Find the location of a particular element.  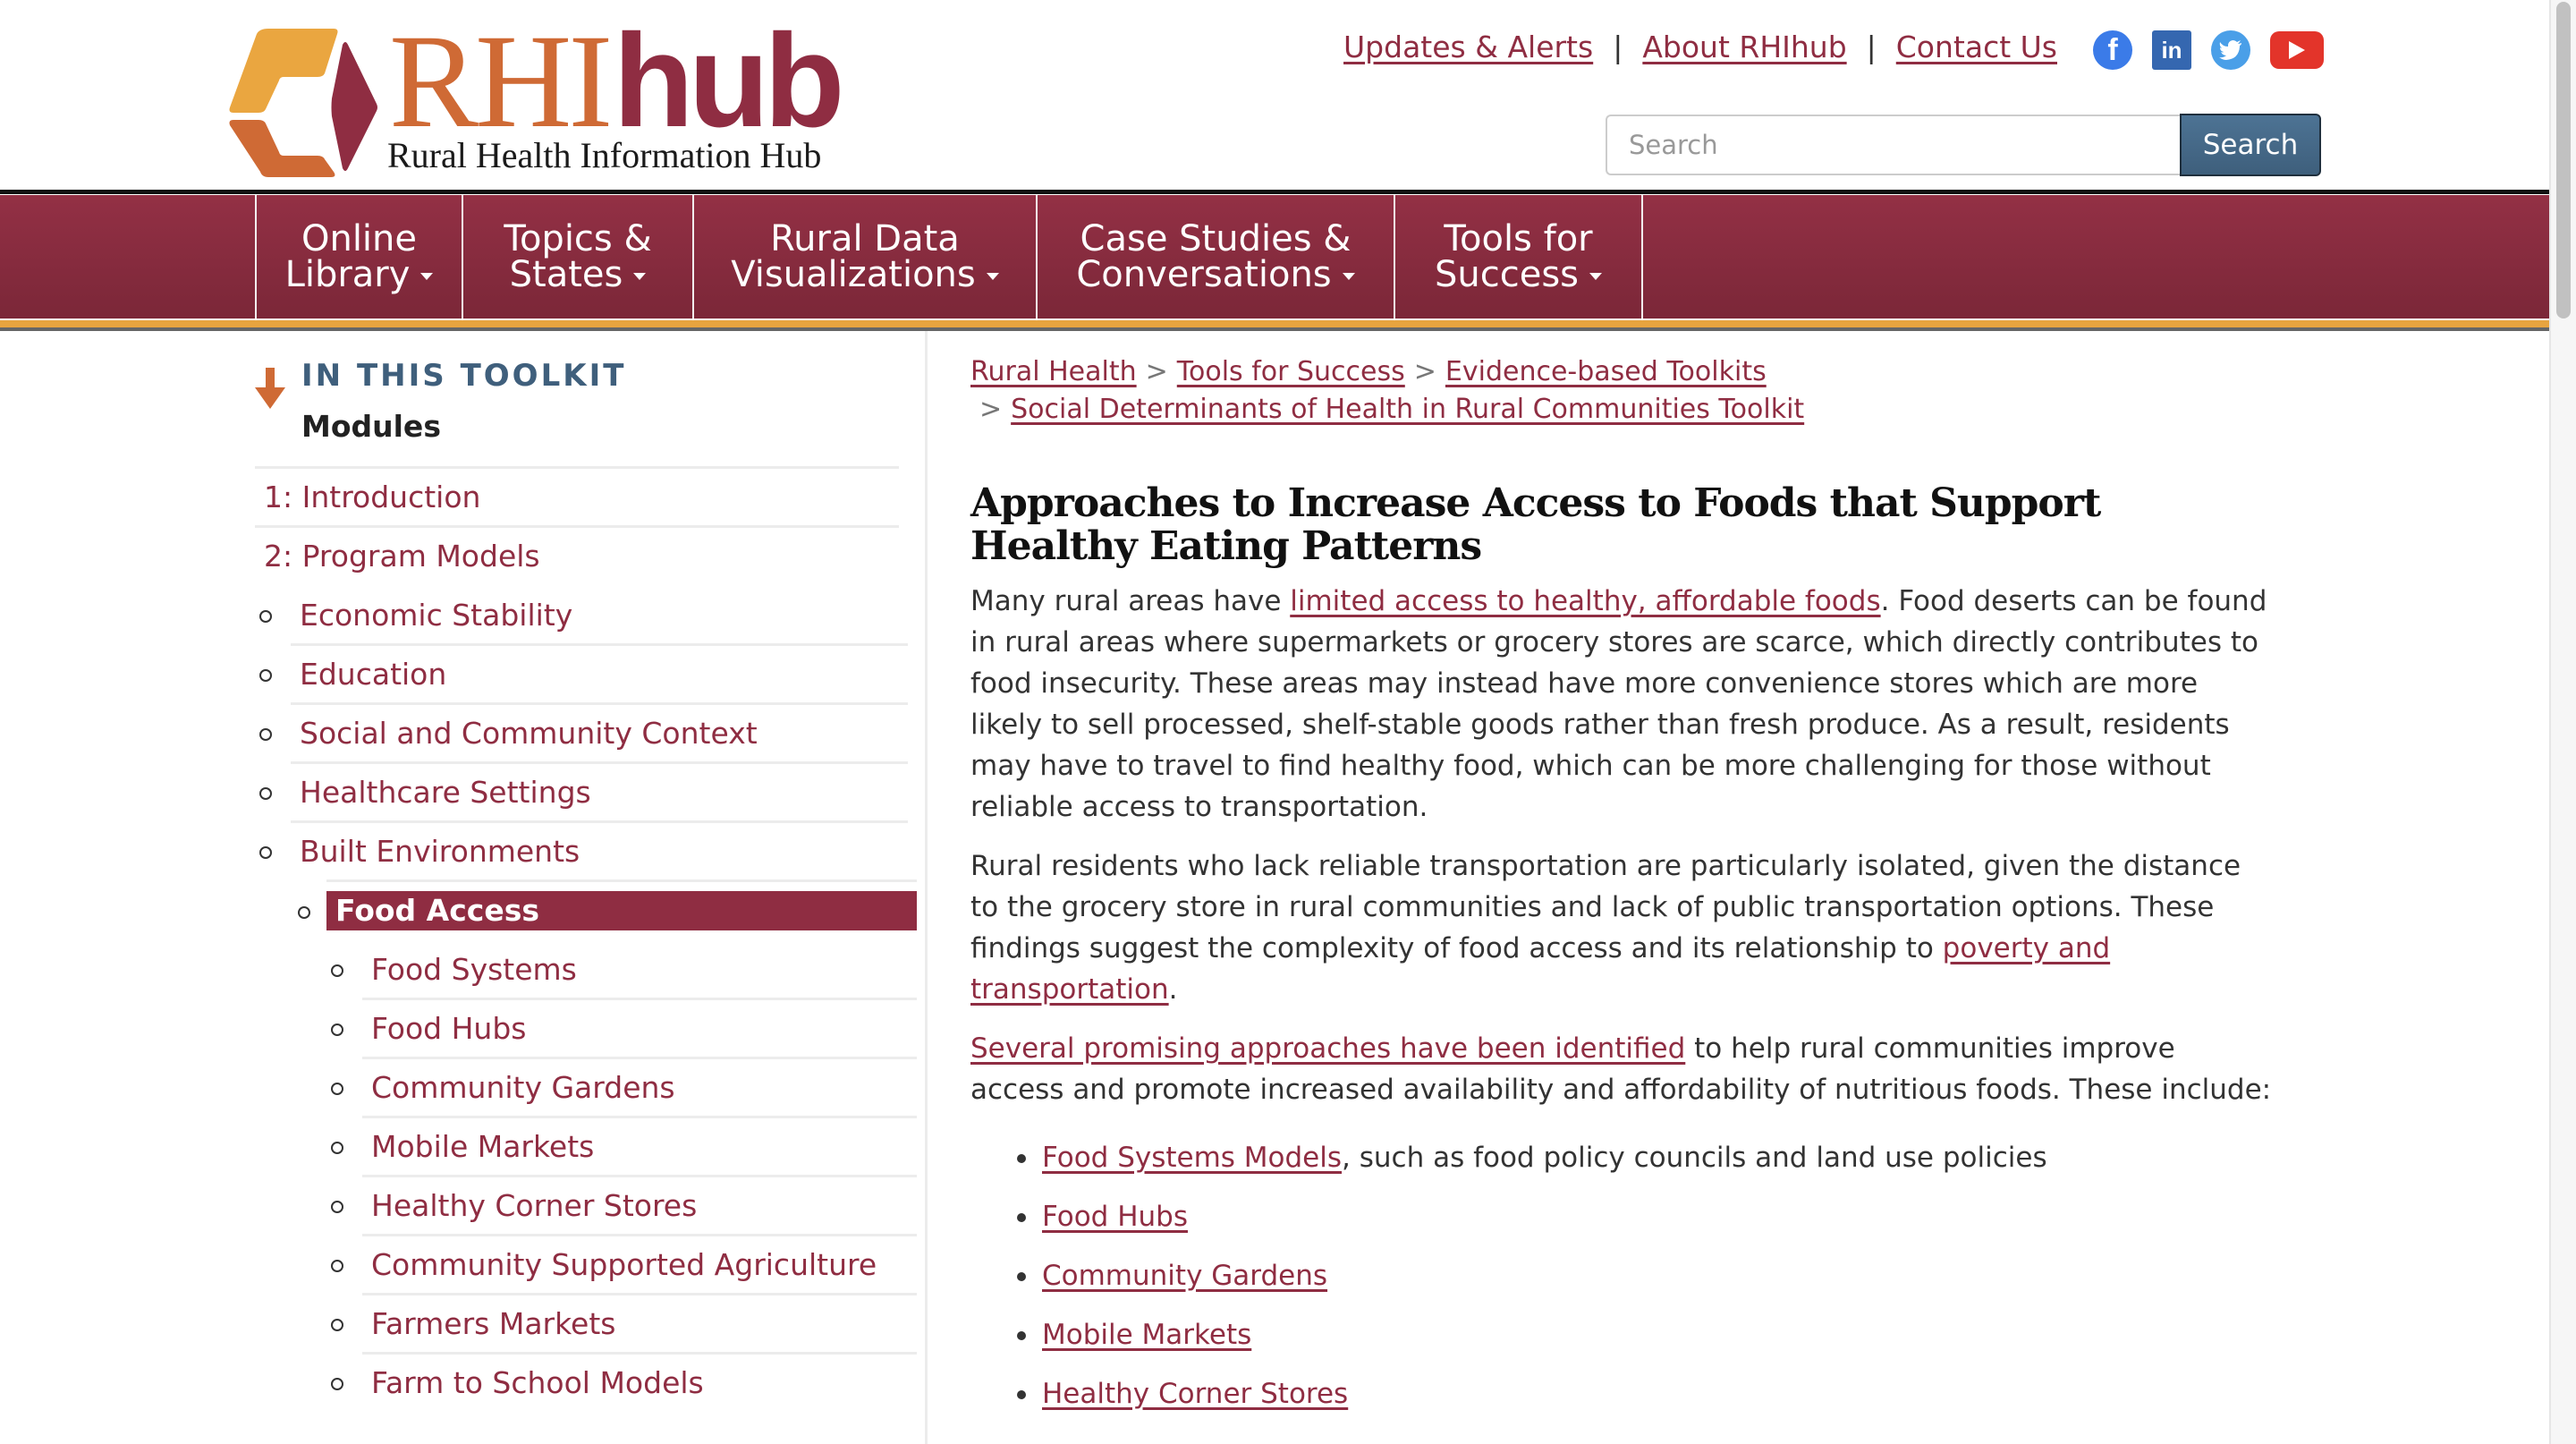

list-item: Community Gardens is located at coordinates (1646, 1275).